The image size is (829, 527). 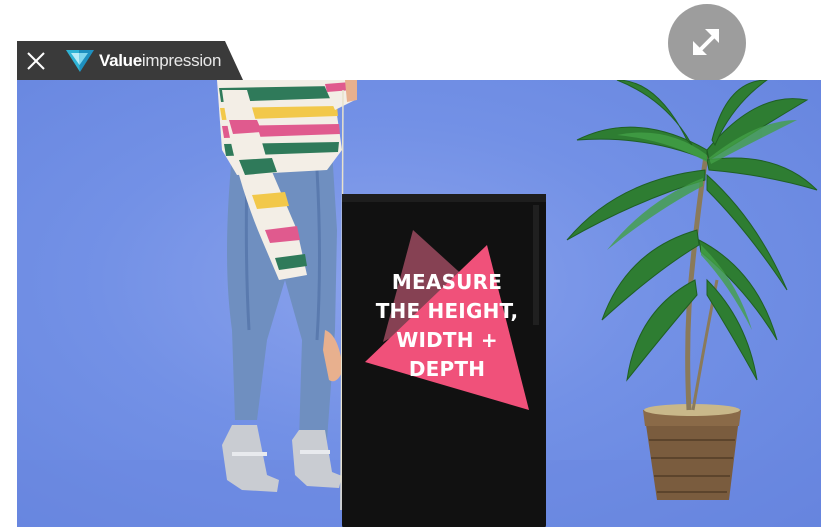 I want to click on close-icon, so click(x=36, y=60).